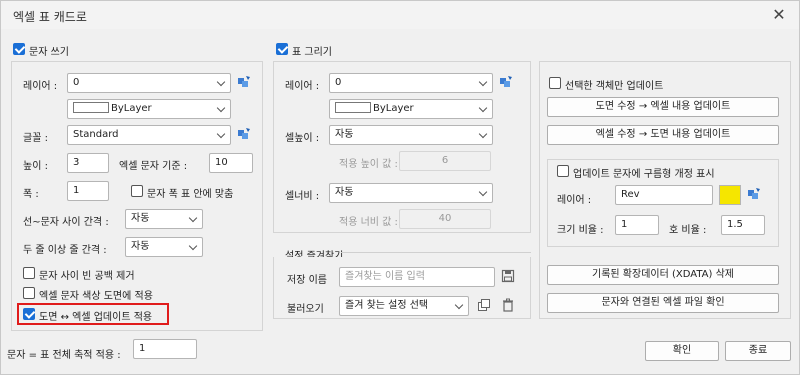 Image resolution: width=800 pixels, height=375 pixels. I want to click on table-color-value: ByLayer, so click(393, 108).